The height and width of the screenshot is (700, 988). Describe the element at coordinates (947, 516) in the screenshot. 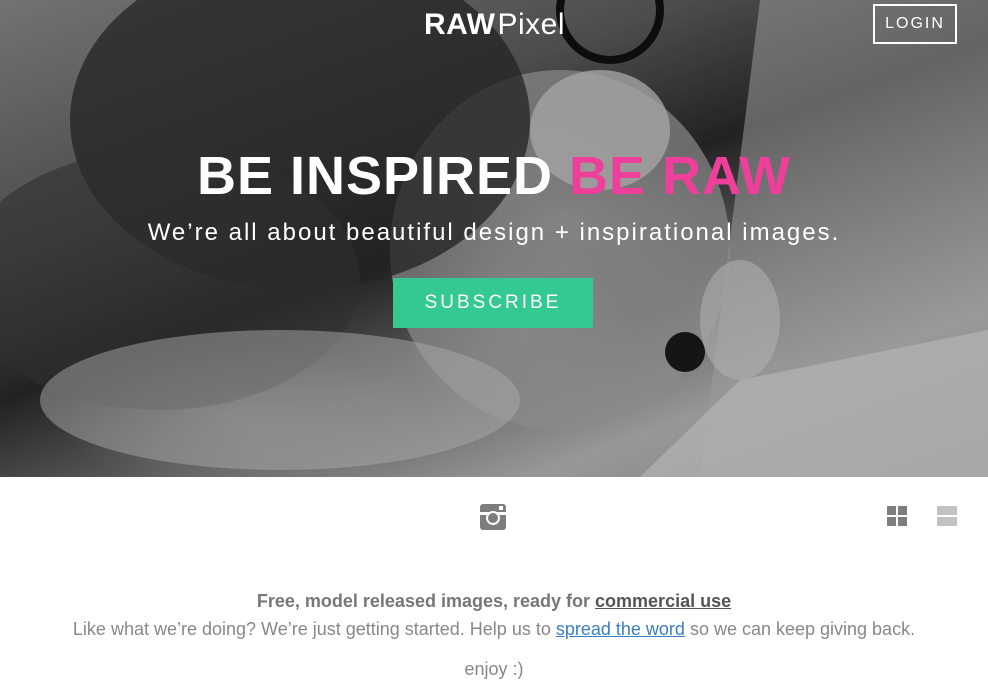

I see `list-view-icon` at that location.